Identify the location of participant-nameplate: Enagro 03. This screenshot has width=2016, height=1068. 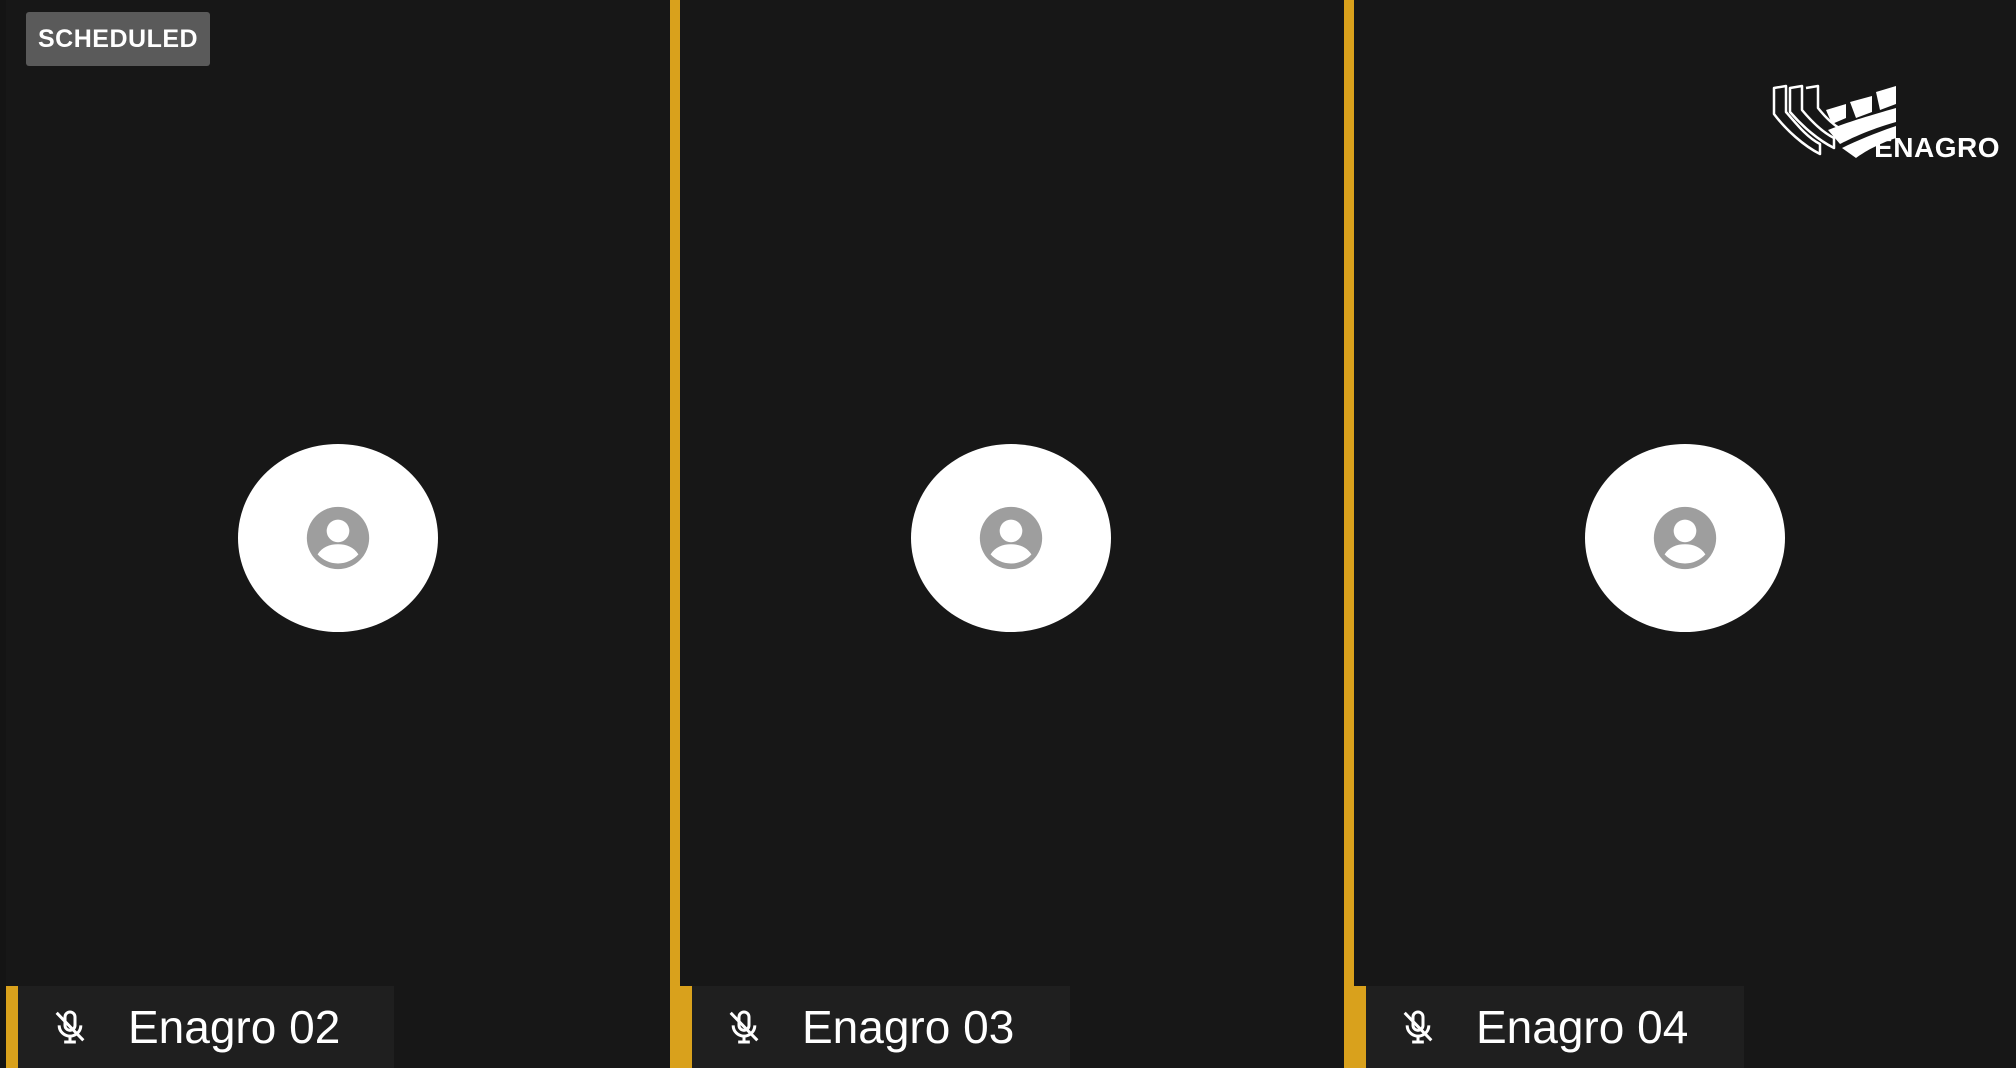
(875, 1027).